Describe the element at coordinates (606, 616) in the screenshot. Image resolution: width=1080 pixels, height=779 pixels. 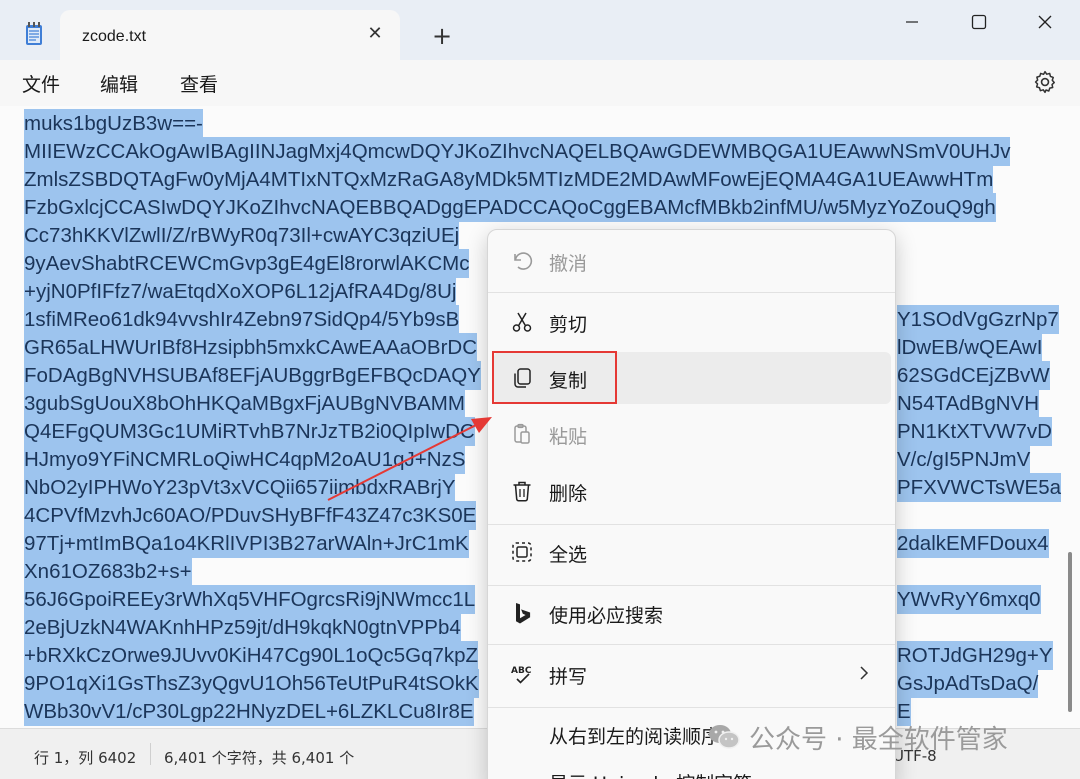
I see `menu-item-label: 使用必应搜索` at that location.